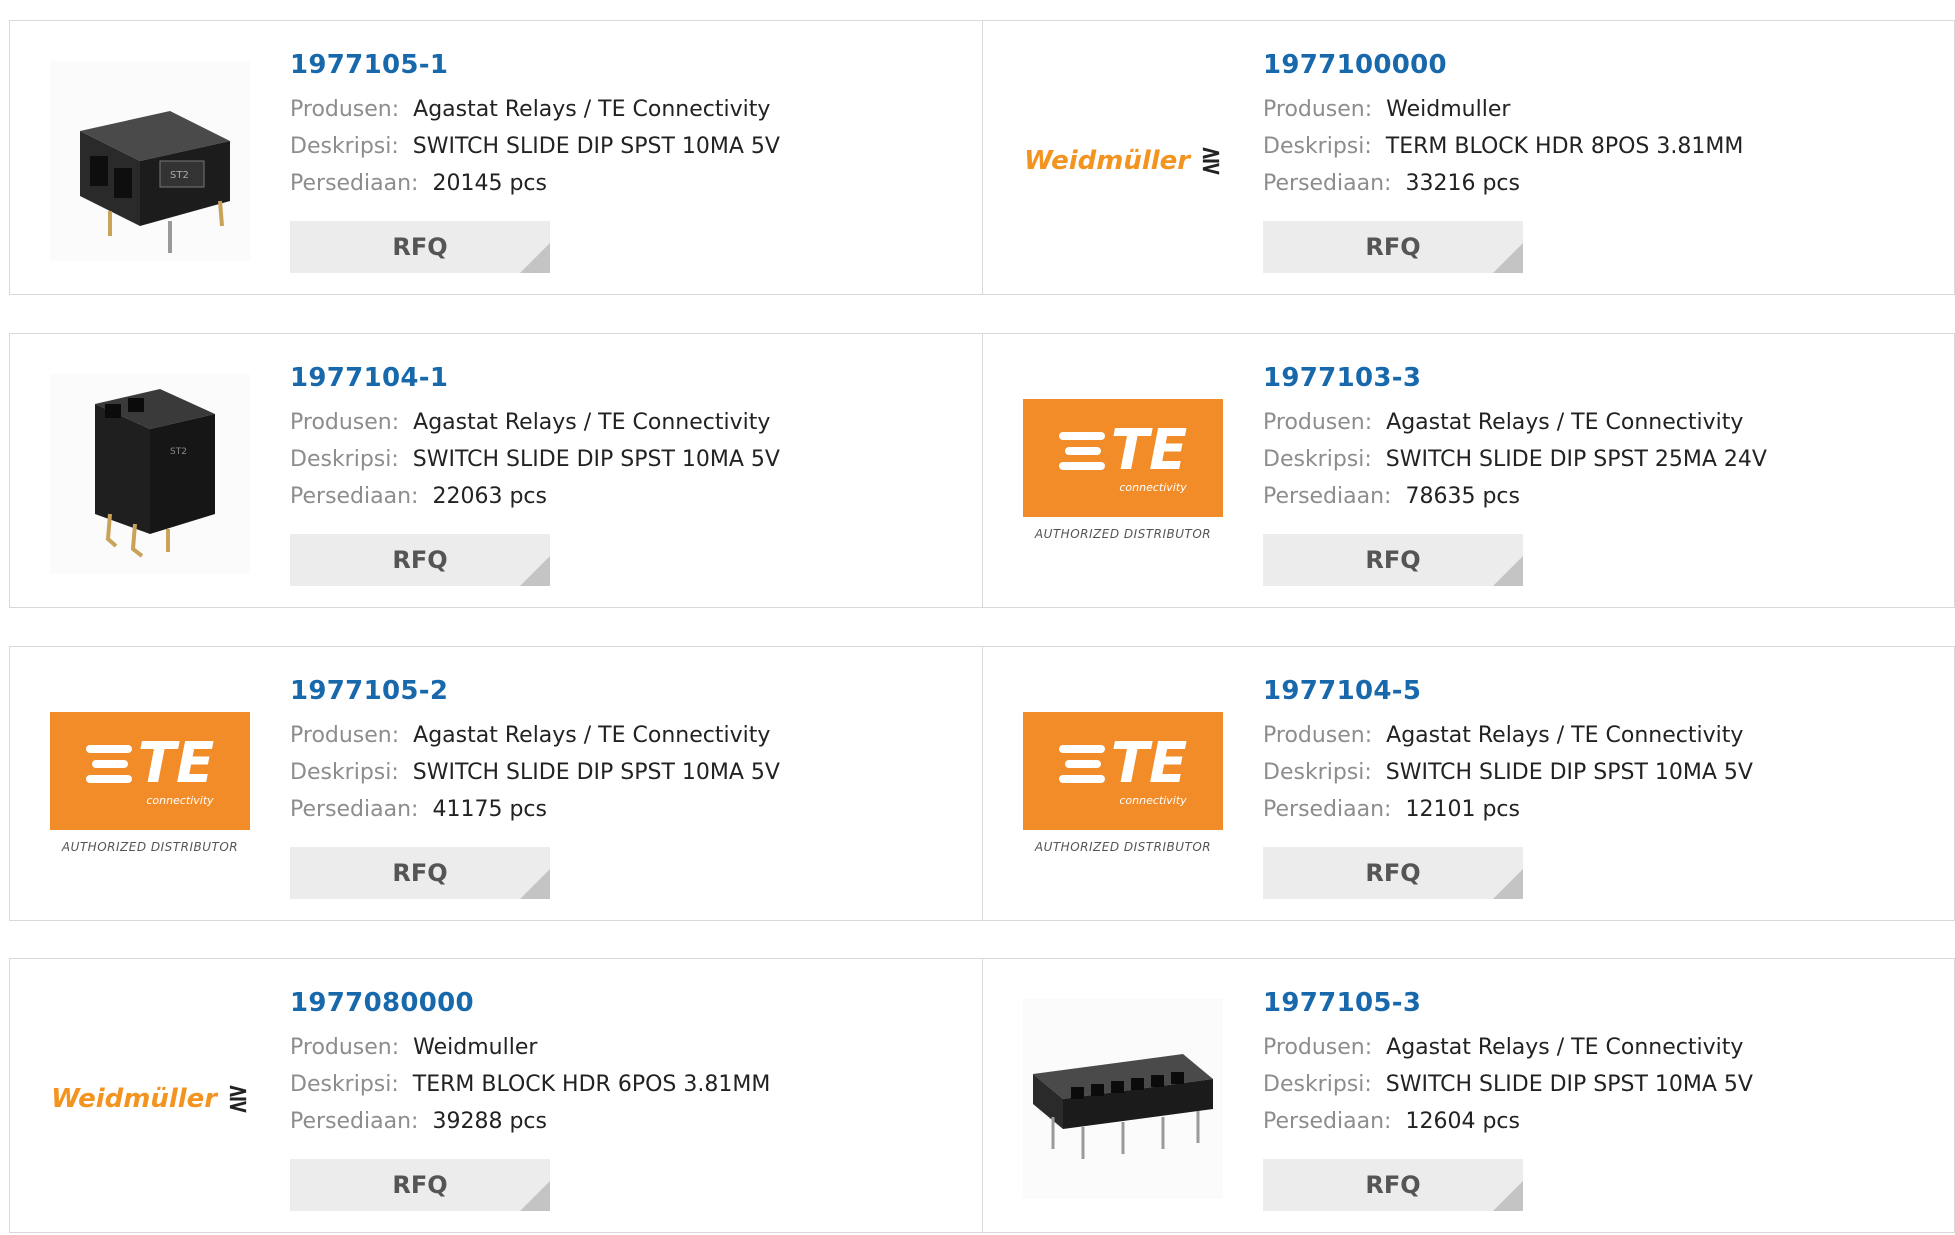 This screenshot has height=1235, width=1955. What do you see at coordinates (626, 378) in the screenshot?
I see `part-number-link: 1977104-1` at bounding box center [626, 378].